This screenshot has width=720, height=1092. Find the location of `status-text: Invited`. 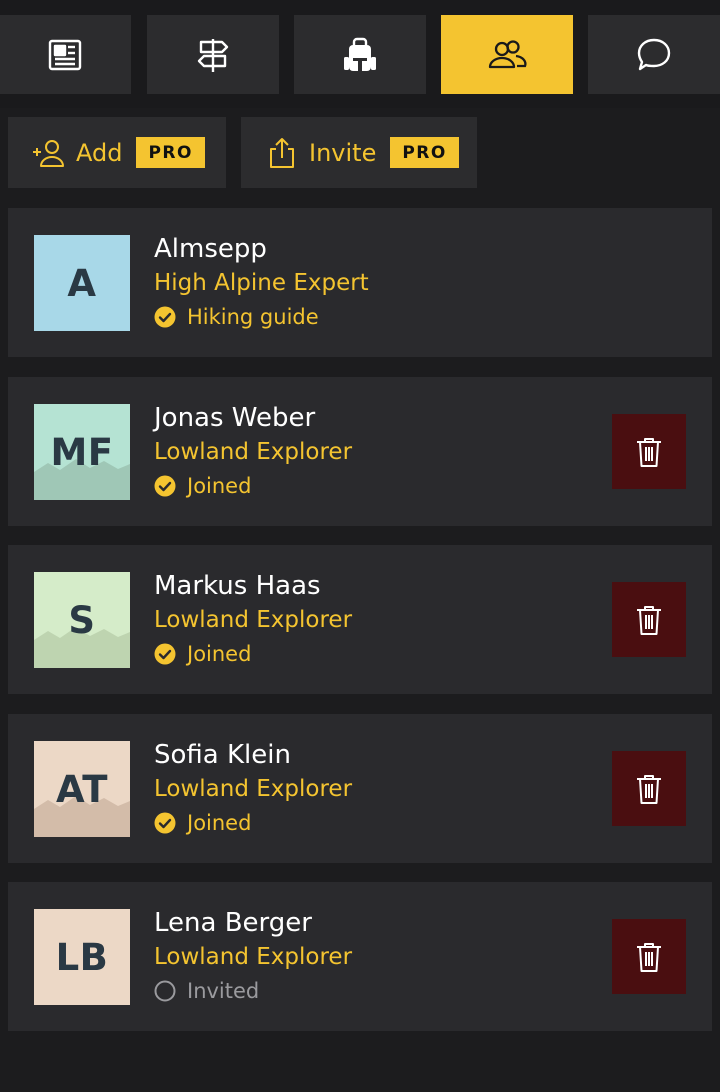

status-text: Invited is located at coordinates (223, 991).